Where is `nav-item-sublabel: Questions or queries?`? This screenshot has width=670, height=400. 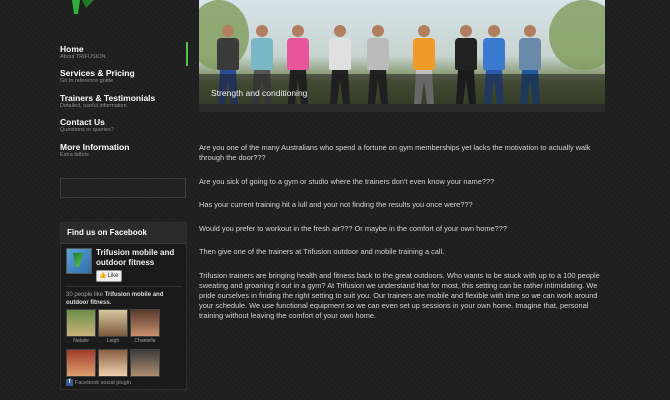 nav-item-sublabel: Questions or queries? is located at coordinates (87, 130).